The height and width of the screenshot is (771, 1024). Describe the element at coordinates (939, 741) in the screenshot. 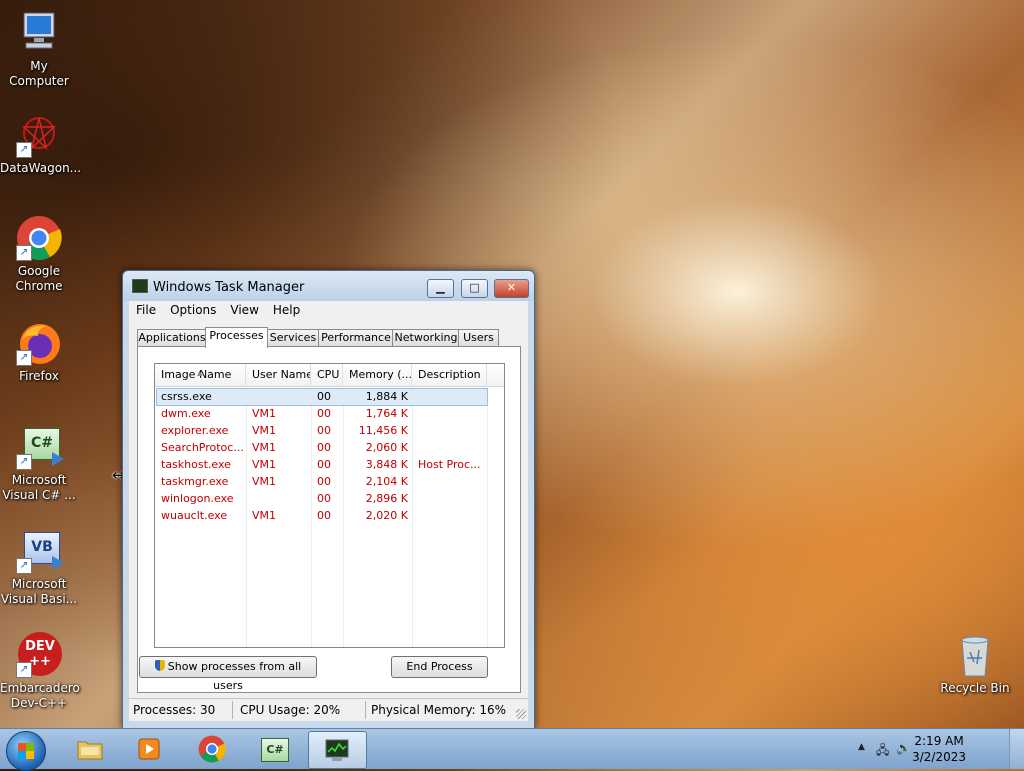

I see `clock-time: 2:19 AM` at that location.